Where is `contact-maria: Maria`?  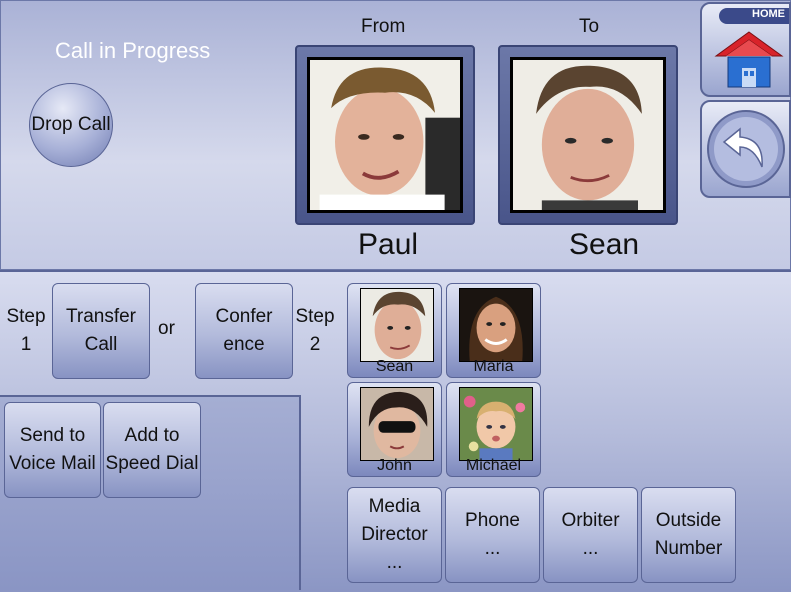 contact-maria: Maria is located at coordinates (493, 330).